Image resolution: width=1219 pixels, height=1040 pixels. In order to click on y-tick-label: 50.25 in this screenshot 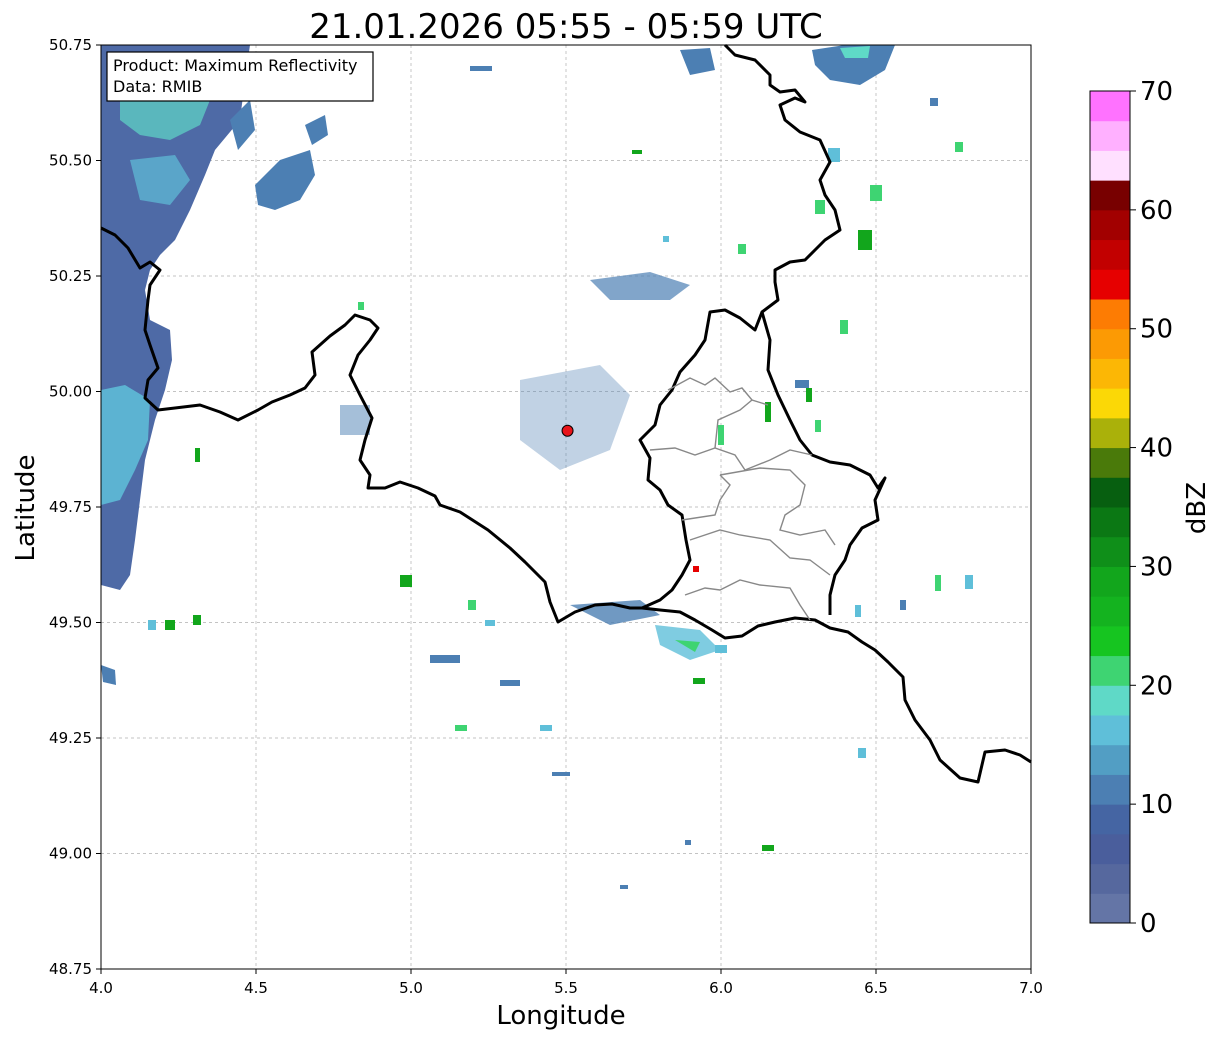, I will do `click(70, 276)`.